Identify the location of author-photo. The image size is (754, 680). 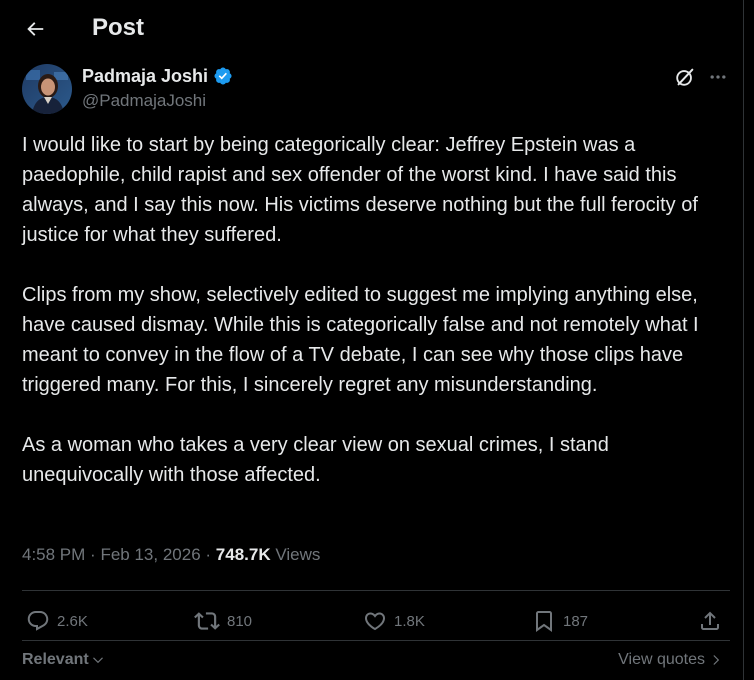
(47, 89).